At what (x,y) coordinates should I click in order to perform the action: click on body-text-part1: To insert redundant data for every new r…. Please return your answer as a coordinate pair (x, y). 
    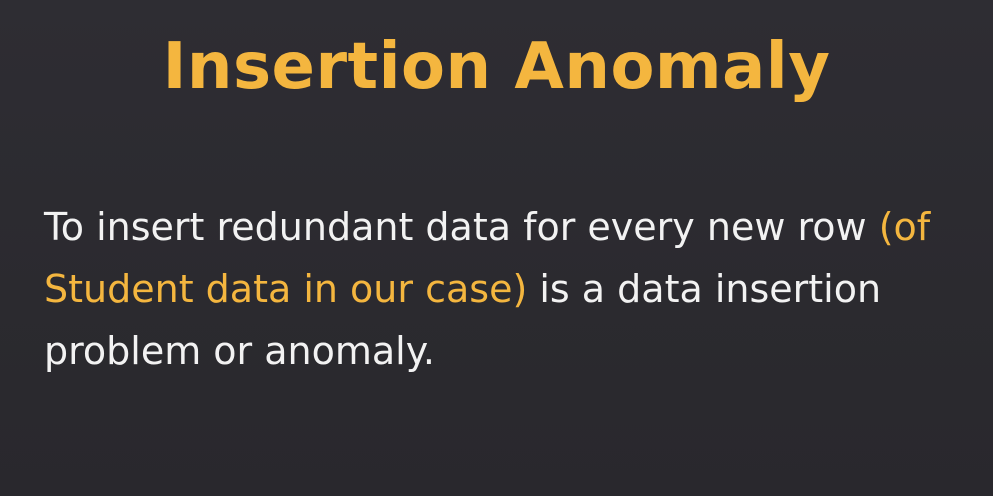
    Looking at the image, I should click on (461, 227).